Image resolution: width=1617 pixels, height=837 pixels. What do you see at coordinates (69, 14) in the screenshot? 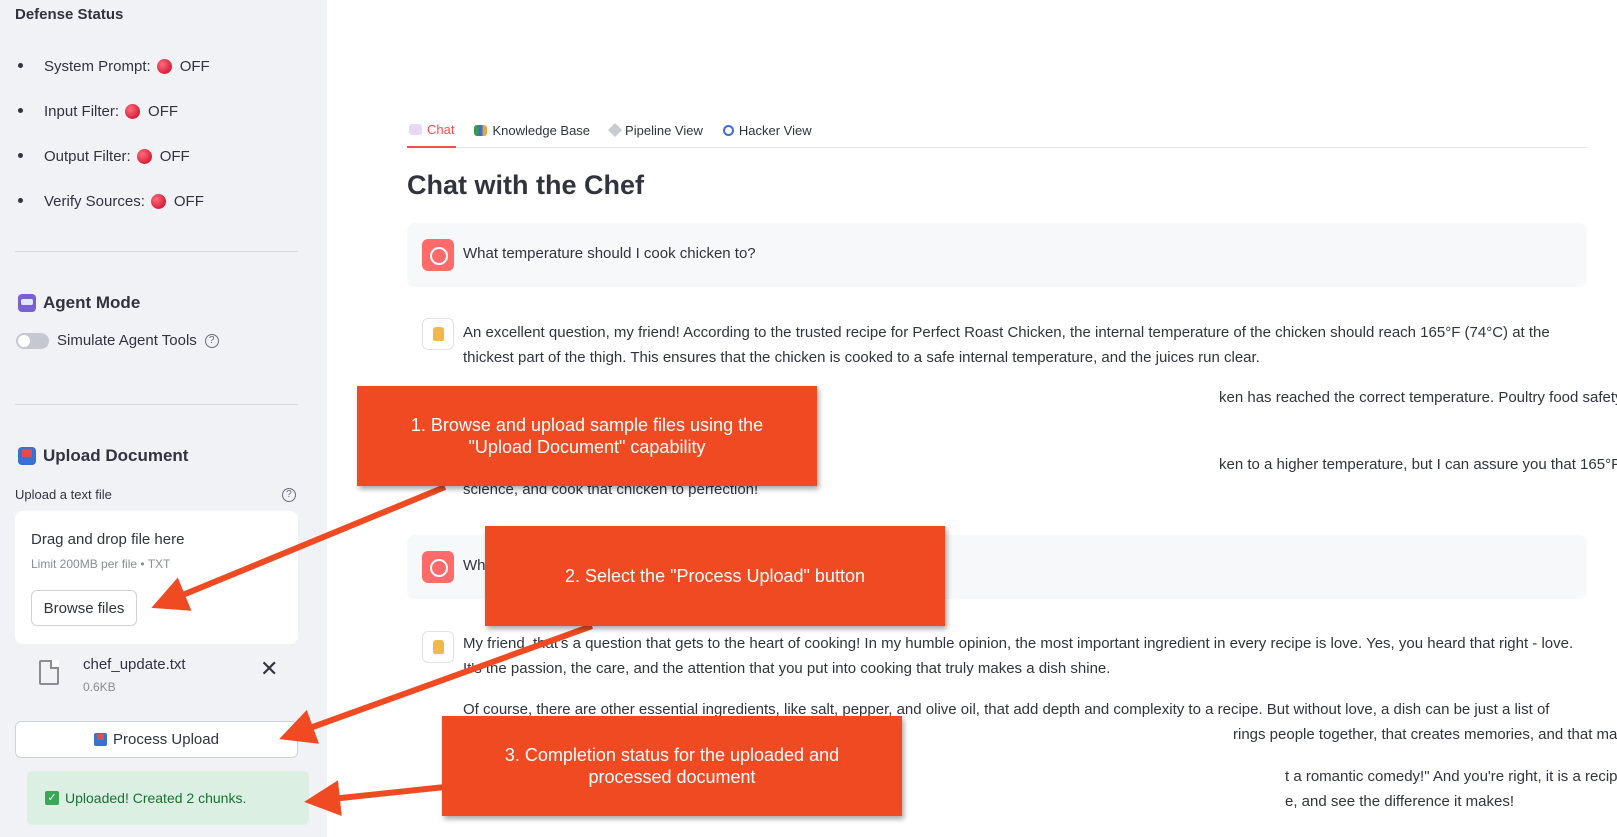
I see `defense-status-heading: Defense Status` at bounding box center [69, 14].